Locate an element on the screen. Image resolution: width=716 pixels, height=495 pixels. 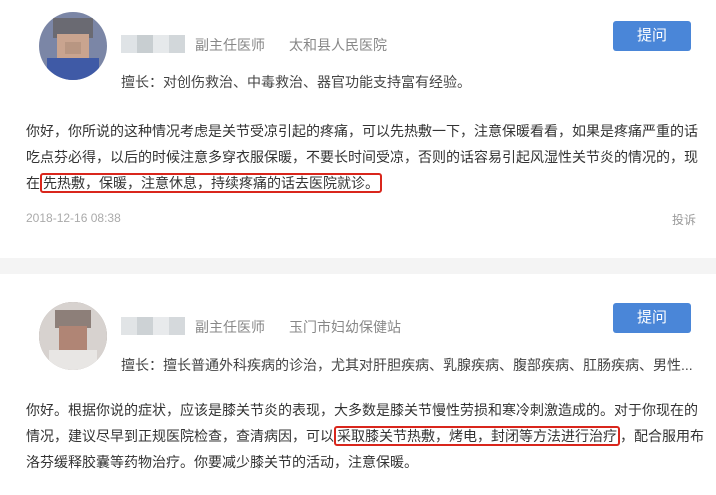
card-divider is located at coordinates (358, 266).